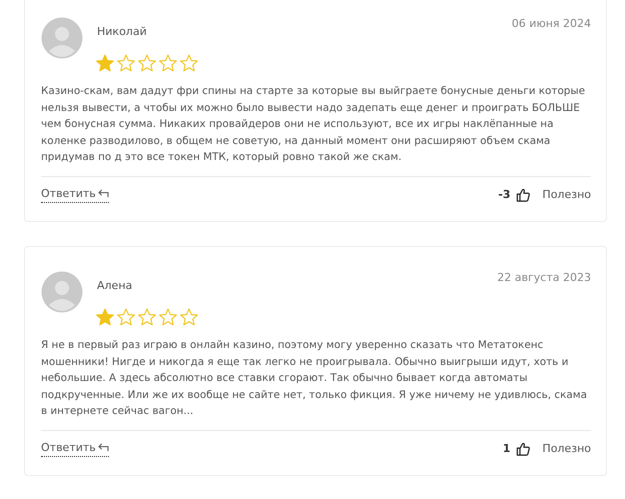  I want to click on author-name: Алена, so click(115, 285).